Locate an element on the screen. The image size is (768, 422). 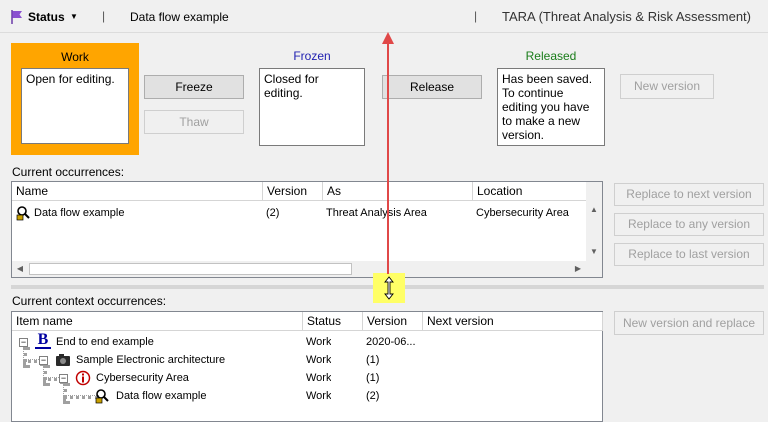
item-name: Cybersecurity Area is located at coordinates (142, 378).